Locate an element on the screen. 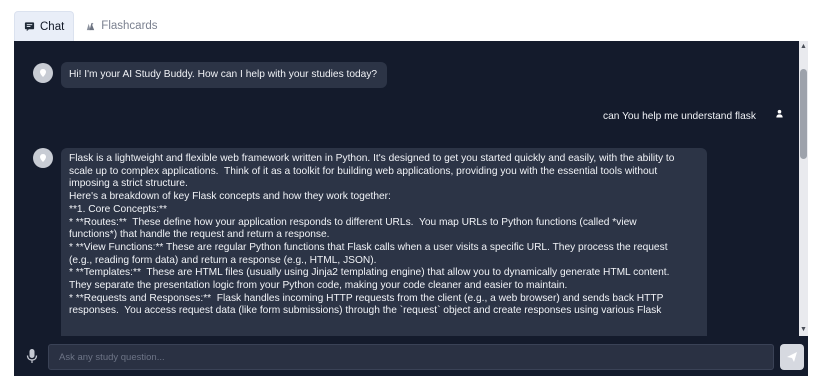 This screenshot has height=376, width=822. tab-flashcards: Flashcards is located at coordinates (121, 26).